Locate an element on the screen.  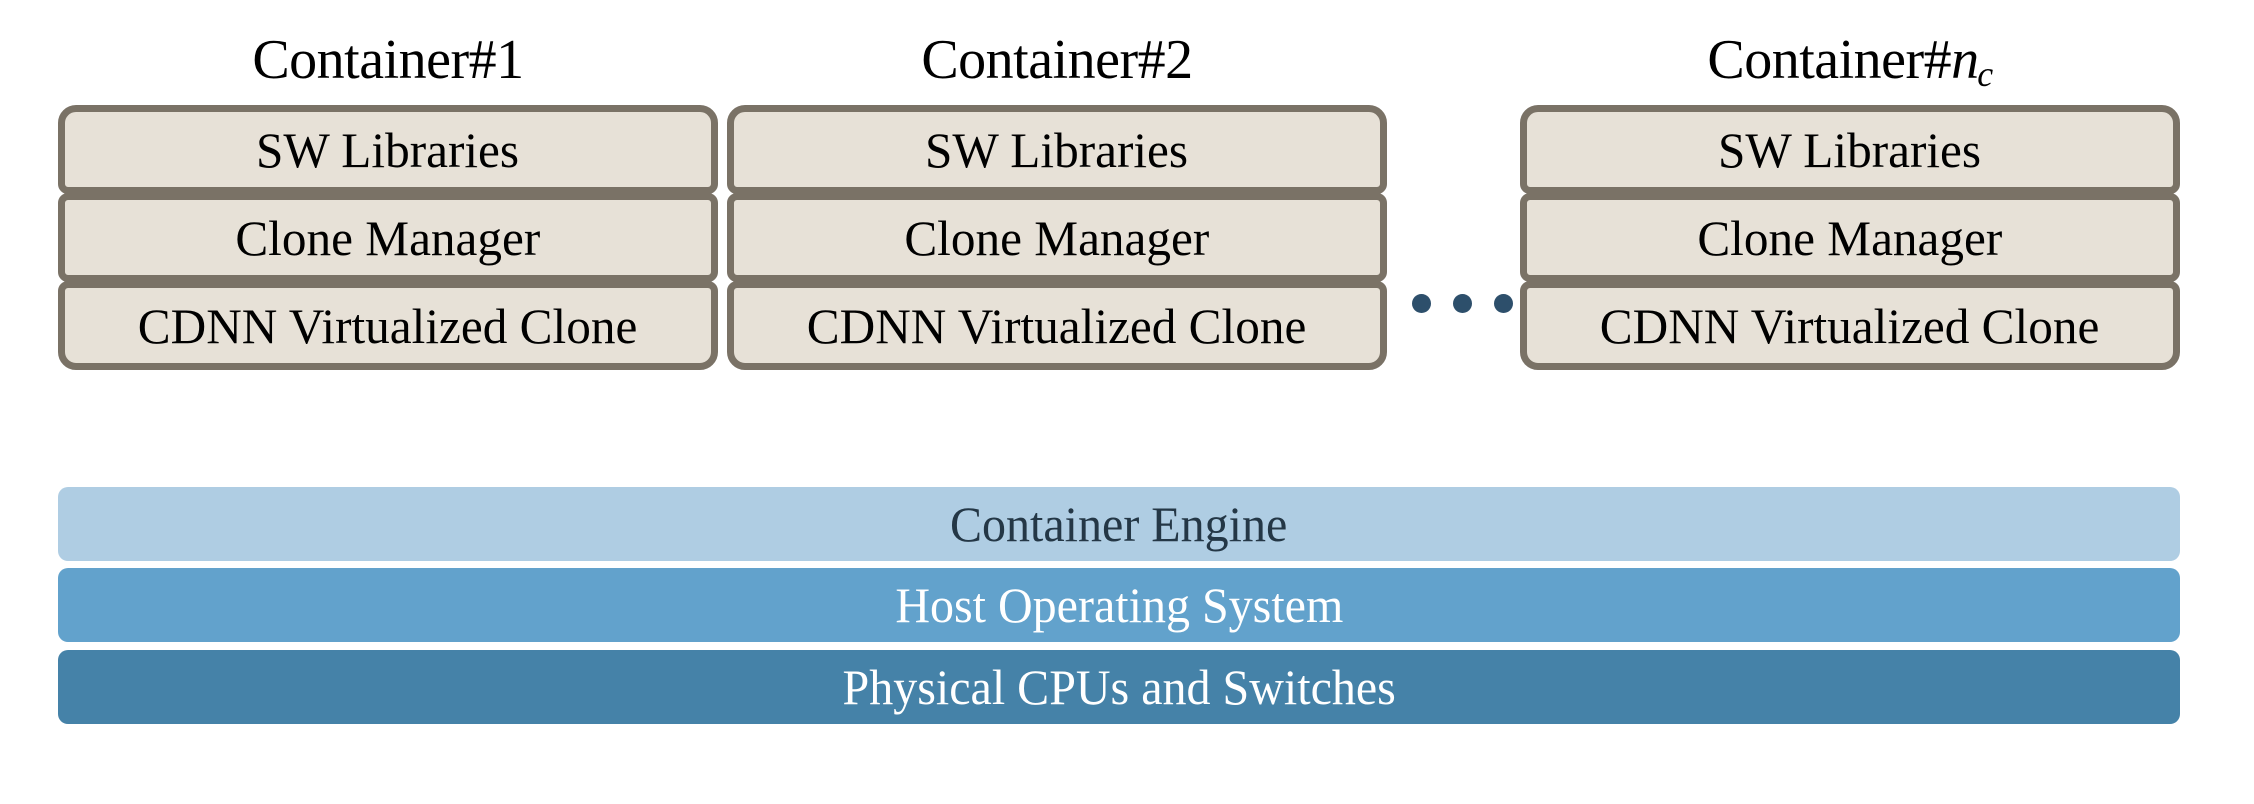
layer-physical-cpus-and-switches: Physical CPUs and Switches is located at coordinates (1119, 687).